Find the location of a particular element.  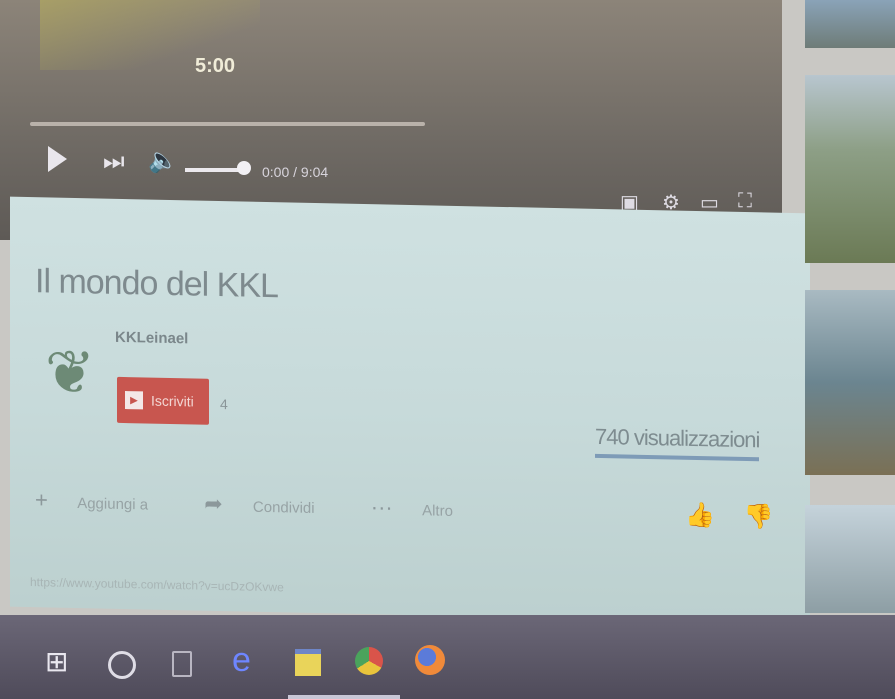

share-button: ➦ Condividi is located at coordinates (272, 504).